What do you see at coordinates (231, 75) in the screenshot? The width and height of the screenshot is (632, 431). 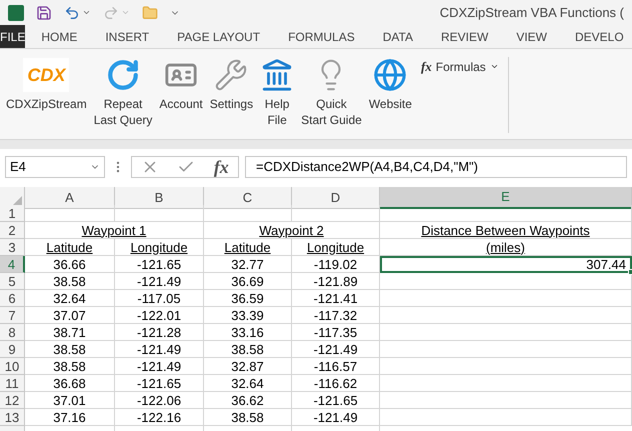 I see `wrench-icon` at bounding box center [231, 75].